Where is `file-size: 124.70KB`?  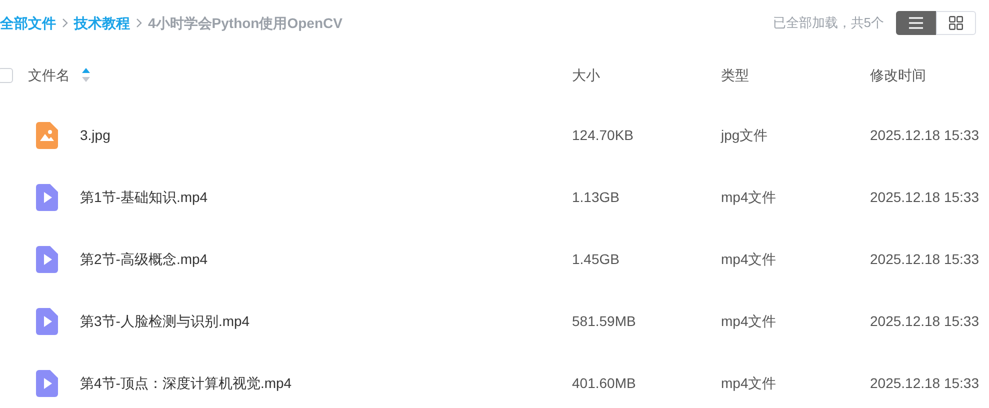 file-size: 124.70KB is located at coordinates (603, 134).